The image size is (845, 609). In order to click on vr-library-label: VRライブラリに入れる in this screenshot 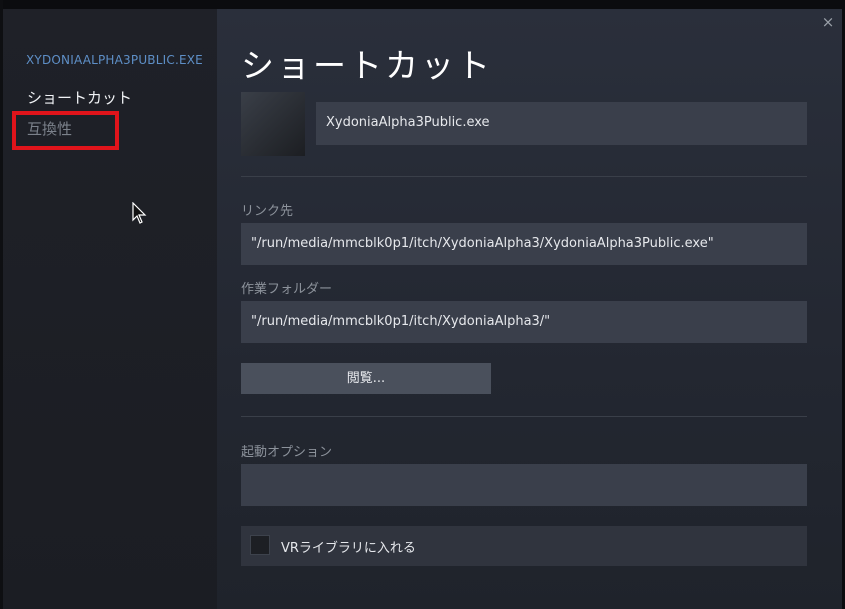, I will do `click(348, 548)`.